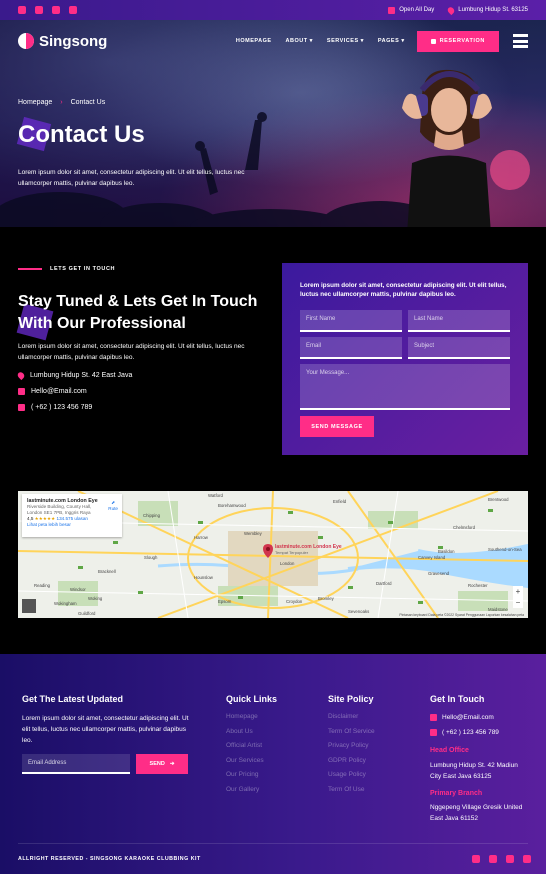 Image resolution: width=546 pixels, height=874 pixels. I want to click on footer-link-about: About Us, so click(245, 731).